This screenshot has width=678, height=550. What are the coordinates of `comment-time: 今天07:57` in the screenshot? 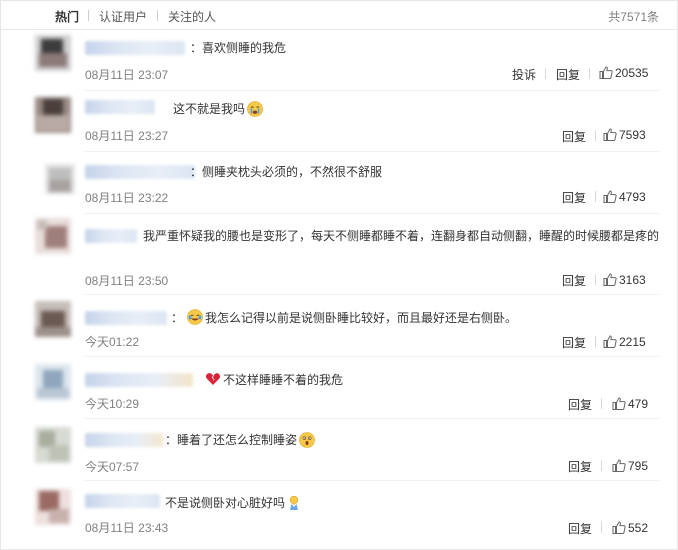 It's located at (112, 467).